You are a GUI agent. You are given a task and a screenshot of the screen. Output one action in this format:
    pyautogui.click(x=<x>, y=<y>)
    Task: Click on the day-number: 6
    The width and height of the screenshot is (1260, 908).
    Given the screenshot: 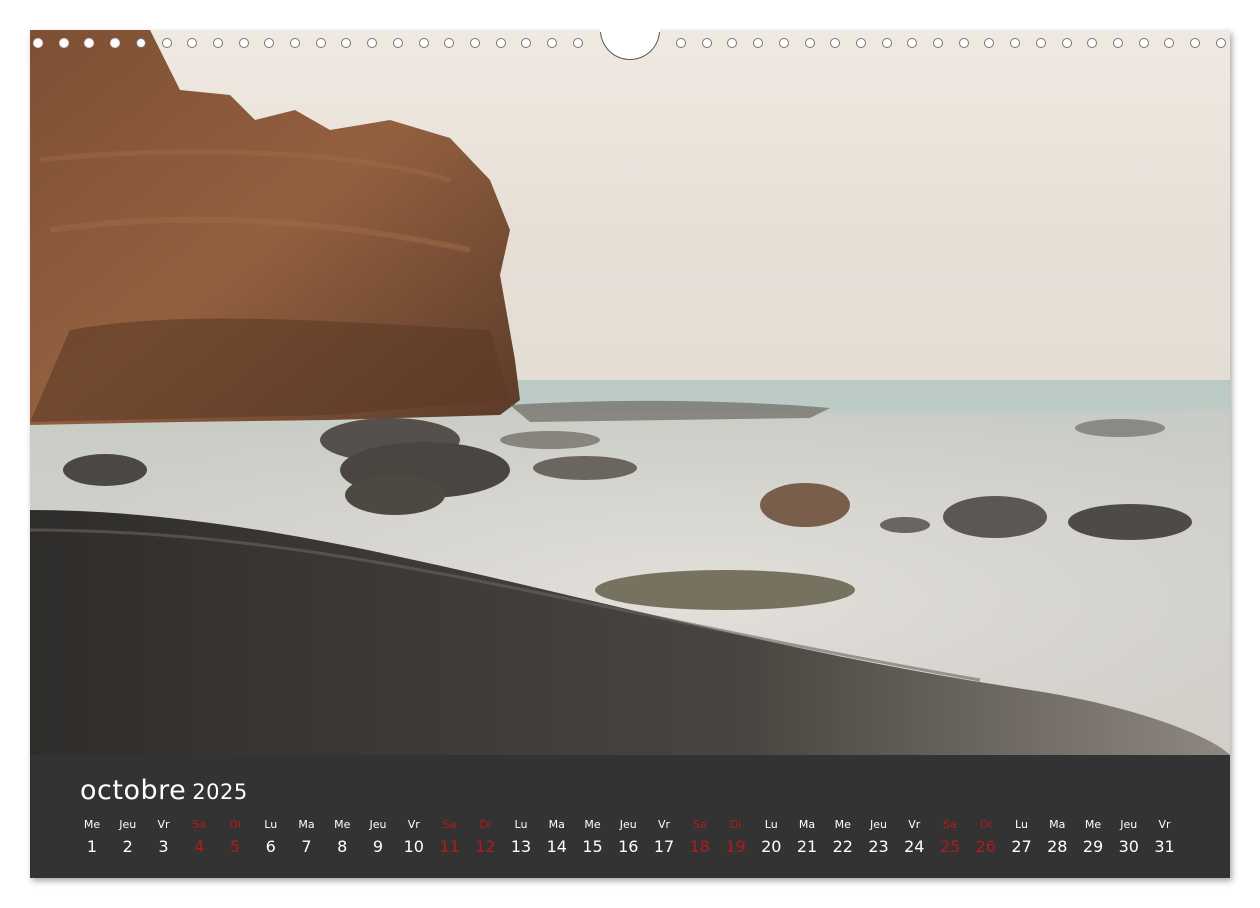 What is the action you would take?
    pyautogui.click(x=270, y=846)
    